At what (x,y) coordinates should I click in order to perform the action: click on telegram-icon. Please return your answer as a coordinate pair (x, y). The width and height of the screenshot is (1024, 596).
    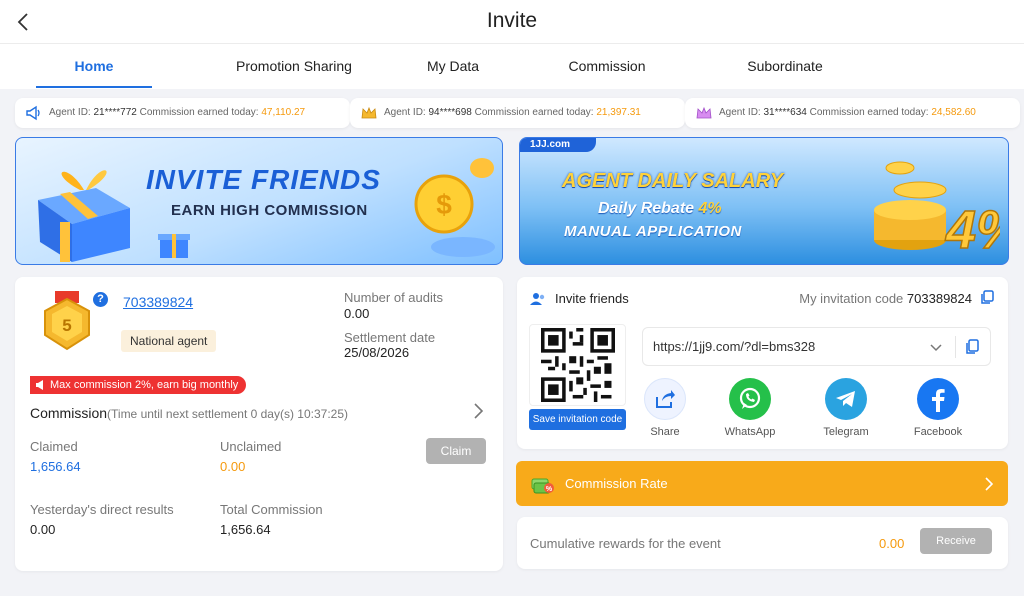
    Looking at the image, I should click on (846, 399).